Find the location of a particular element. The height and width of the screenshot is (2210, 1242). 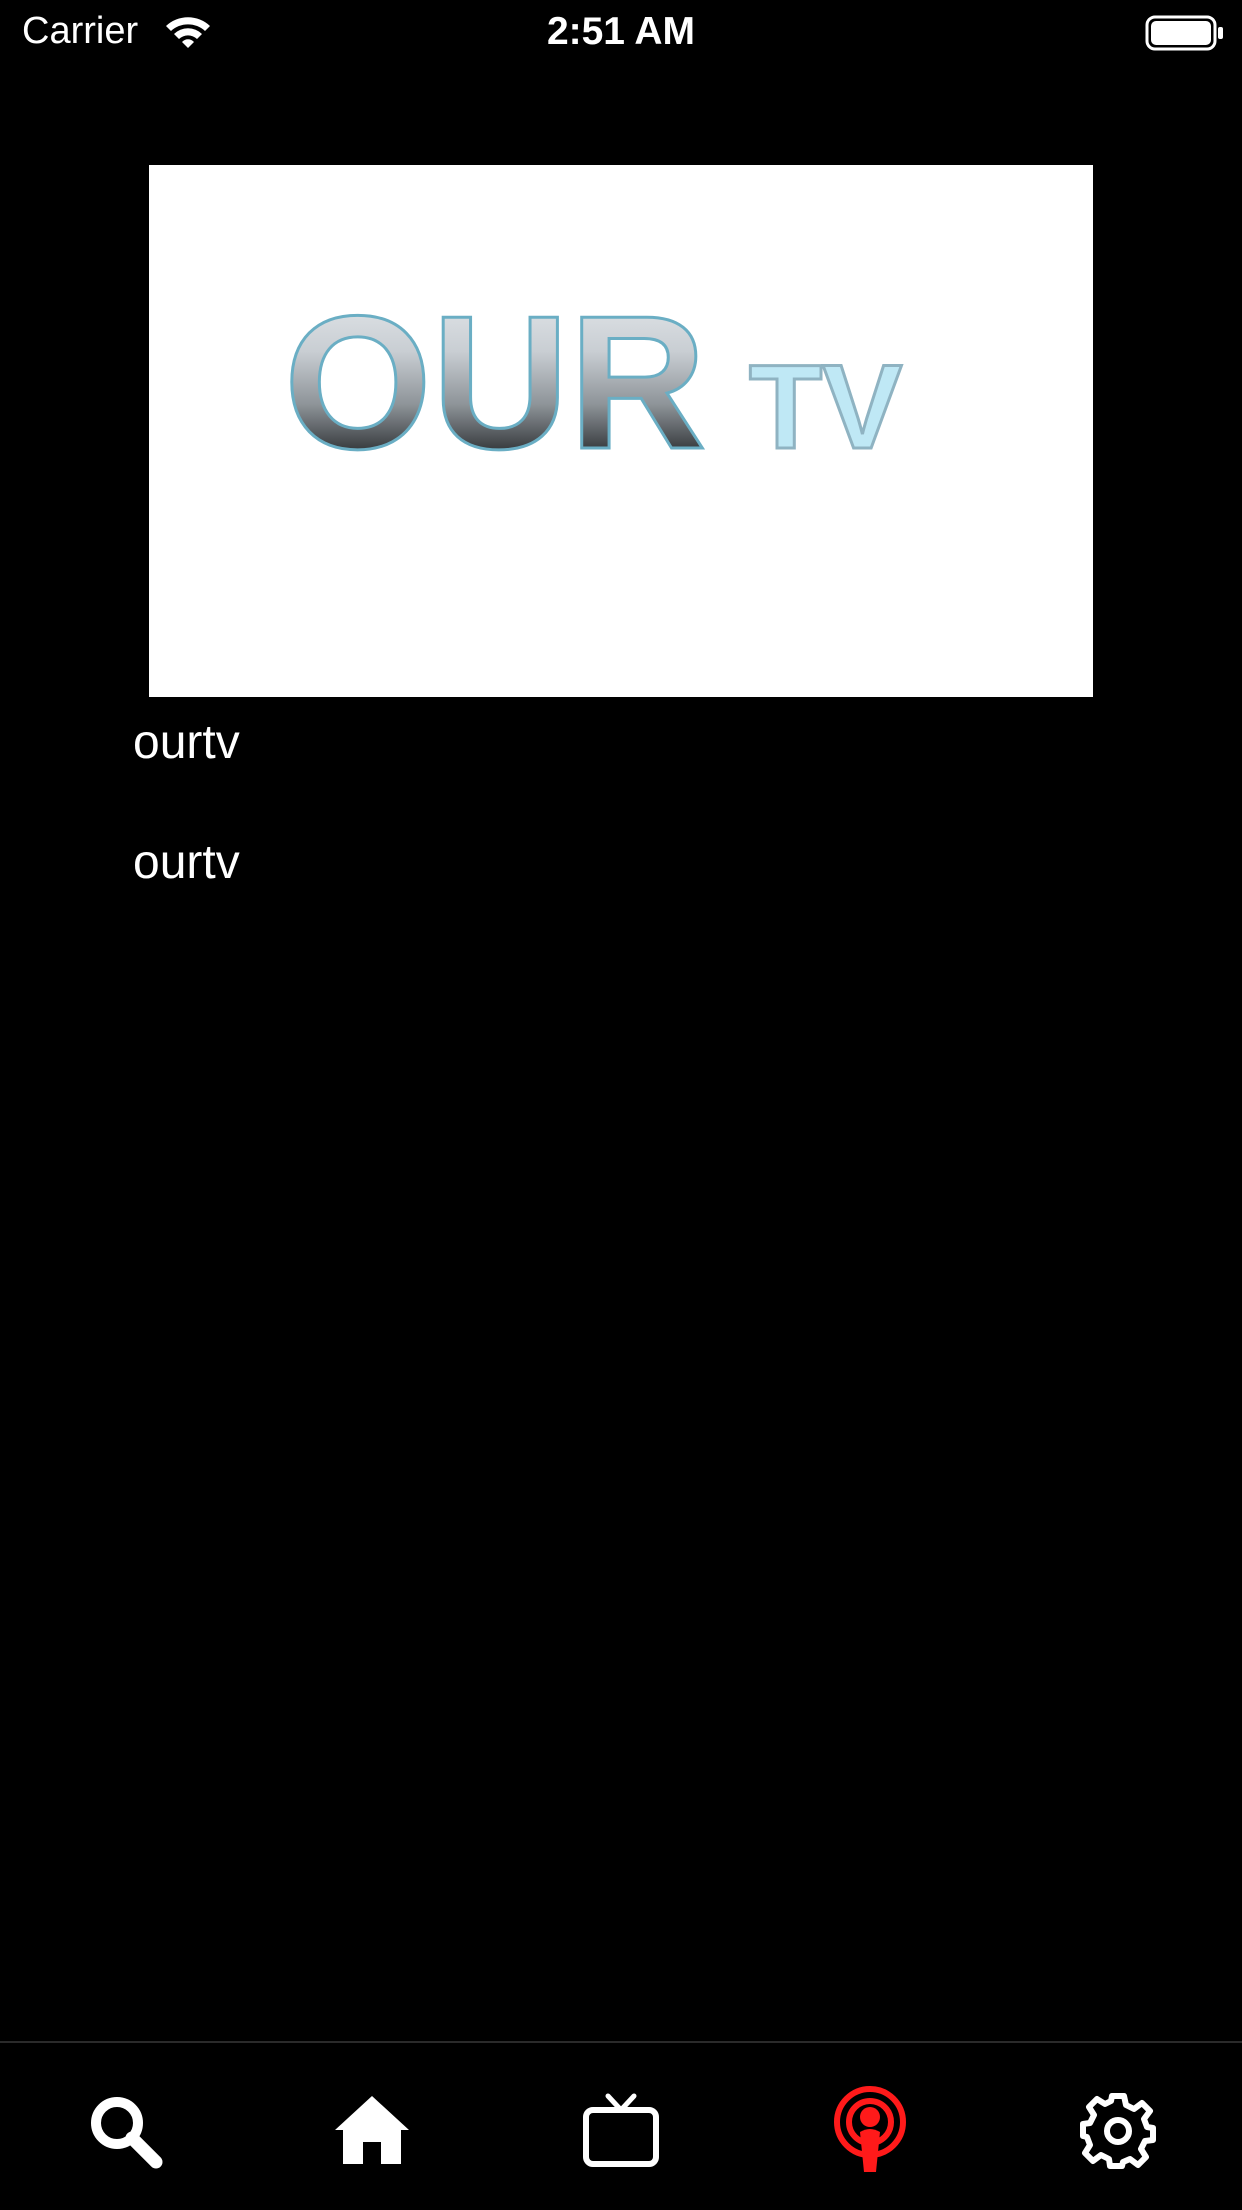

logo-text-tv: TV is located at coordinates (825, 407).